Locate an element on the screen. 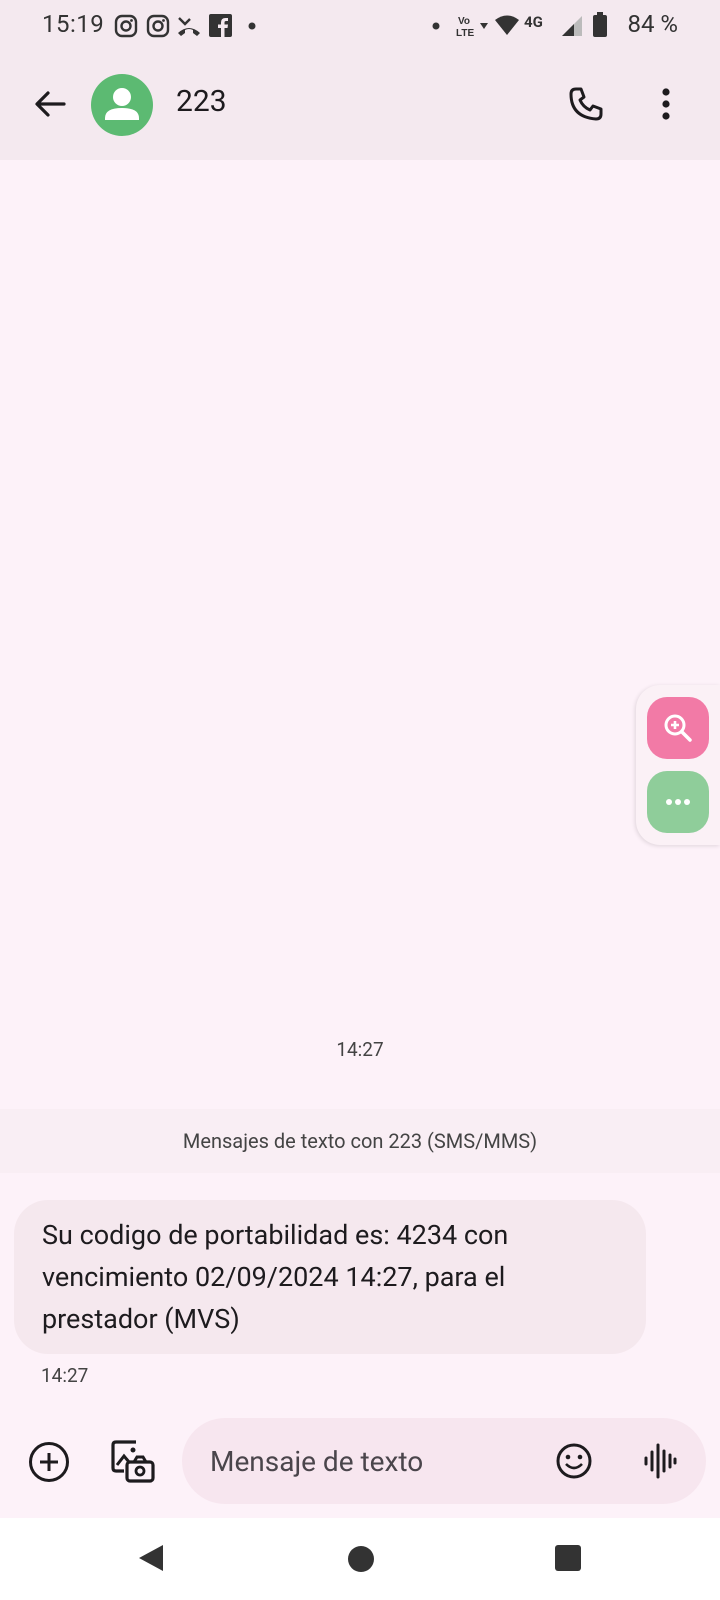  missed-call-icon is located at coordinates (189, 26).